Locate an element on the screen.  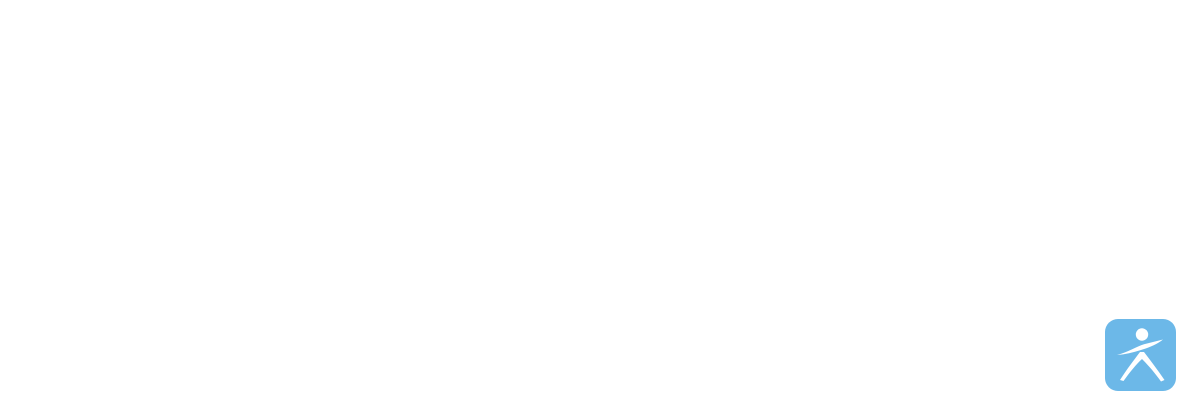
accessibility-person-icon is located at coordinates (1140, 355).